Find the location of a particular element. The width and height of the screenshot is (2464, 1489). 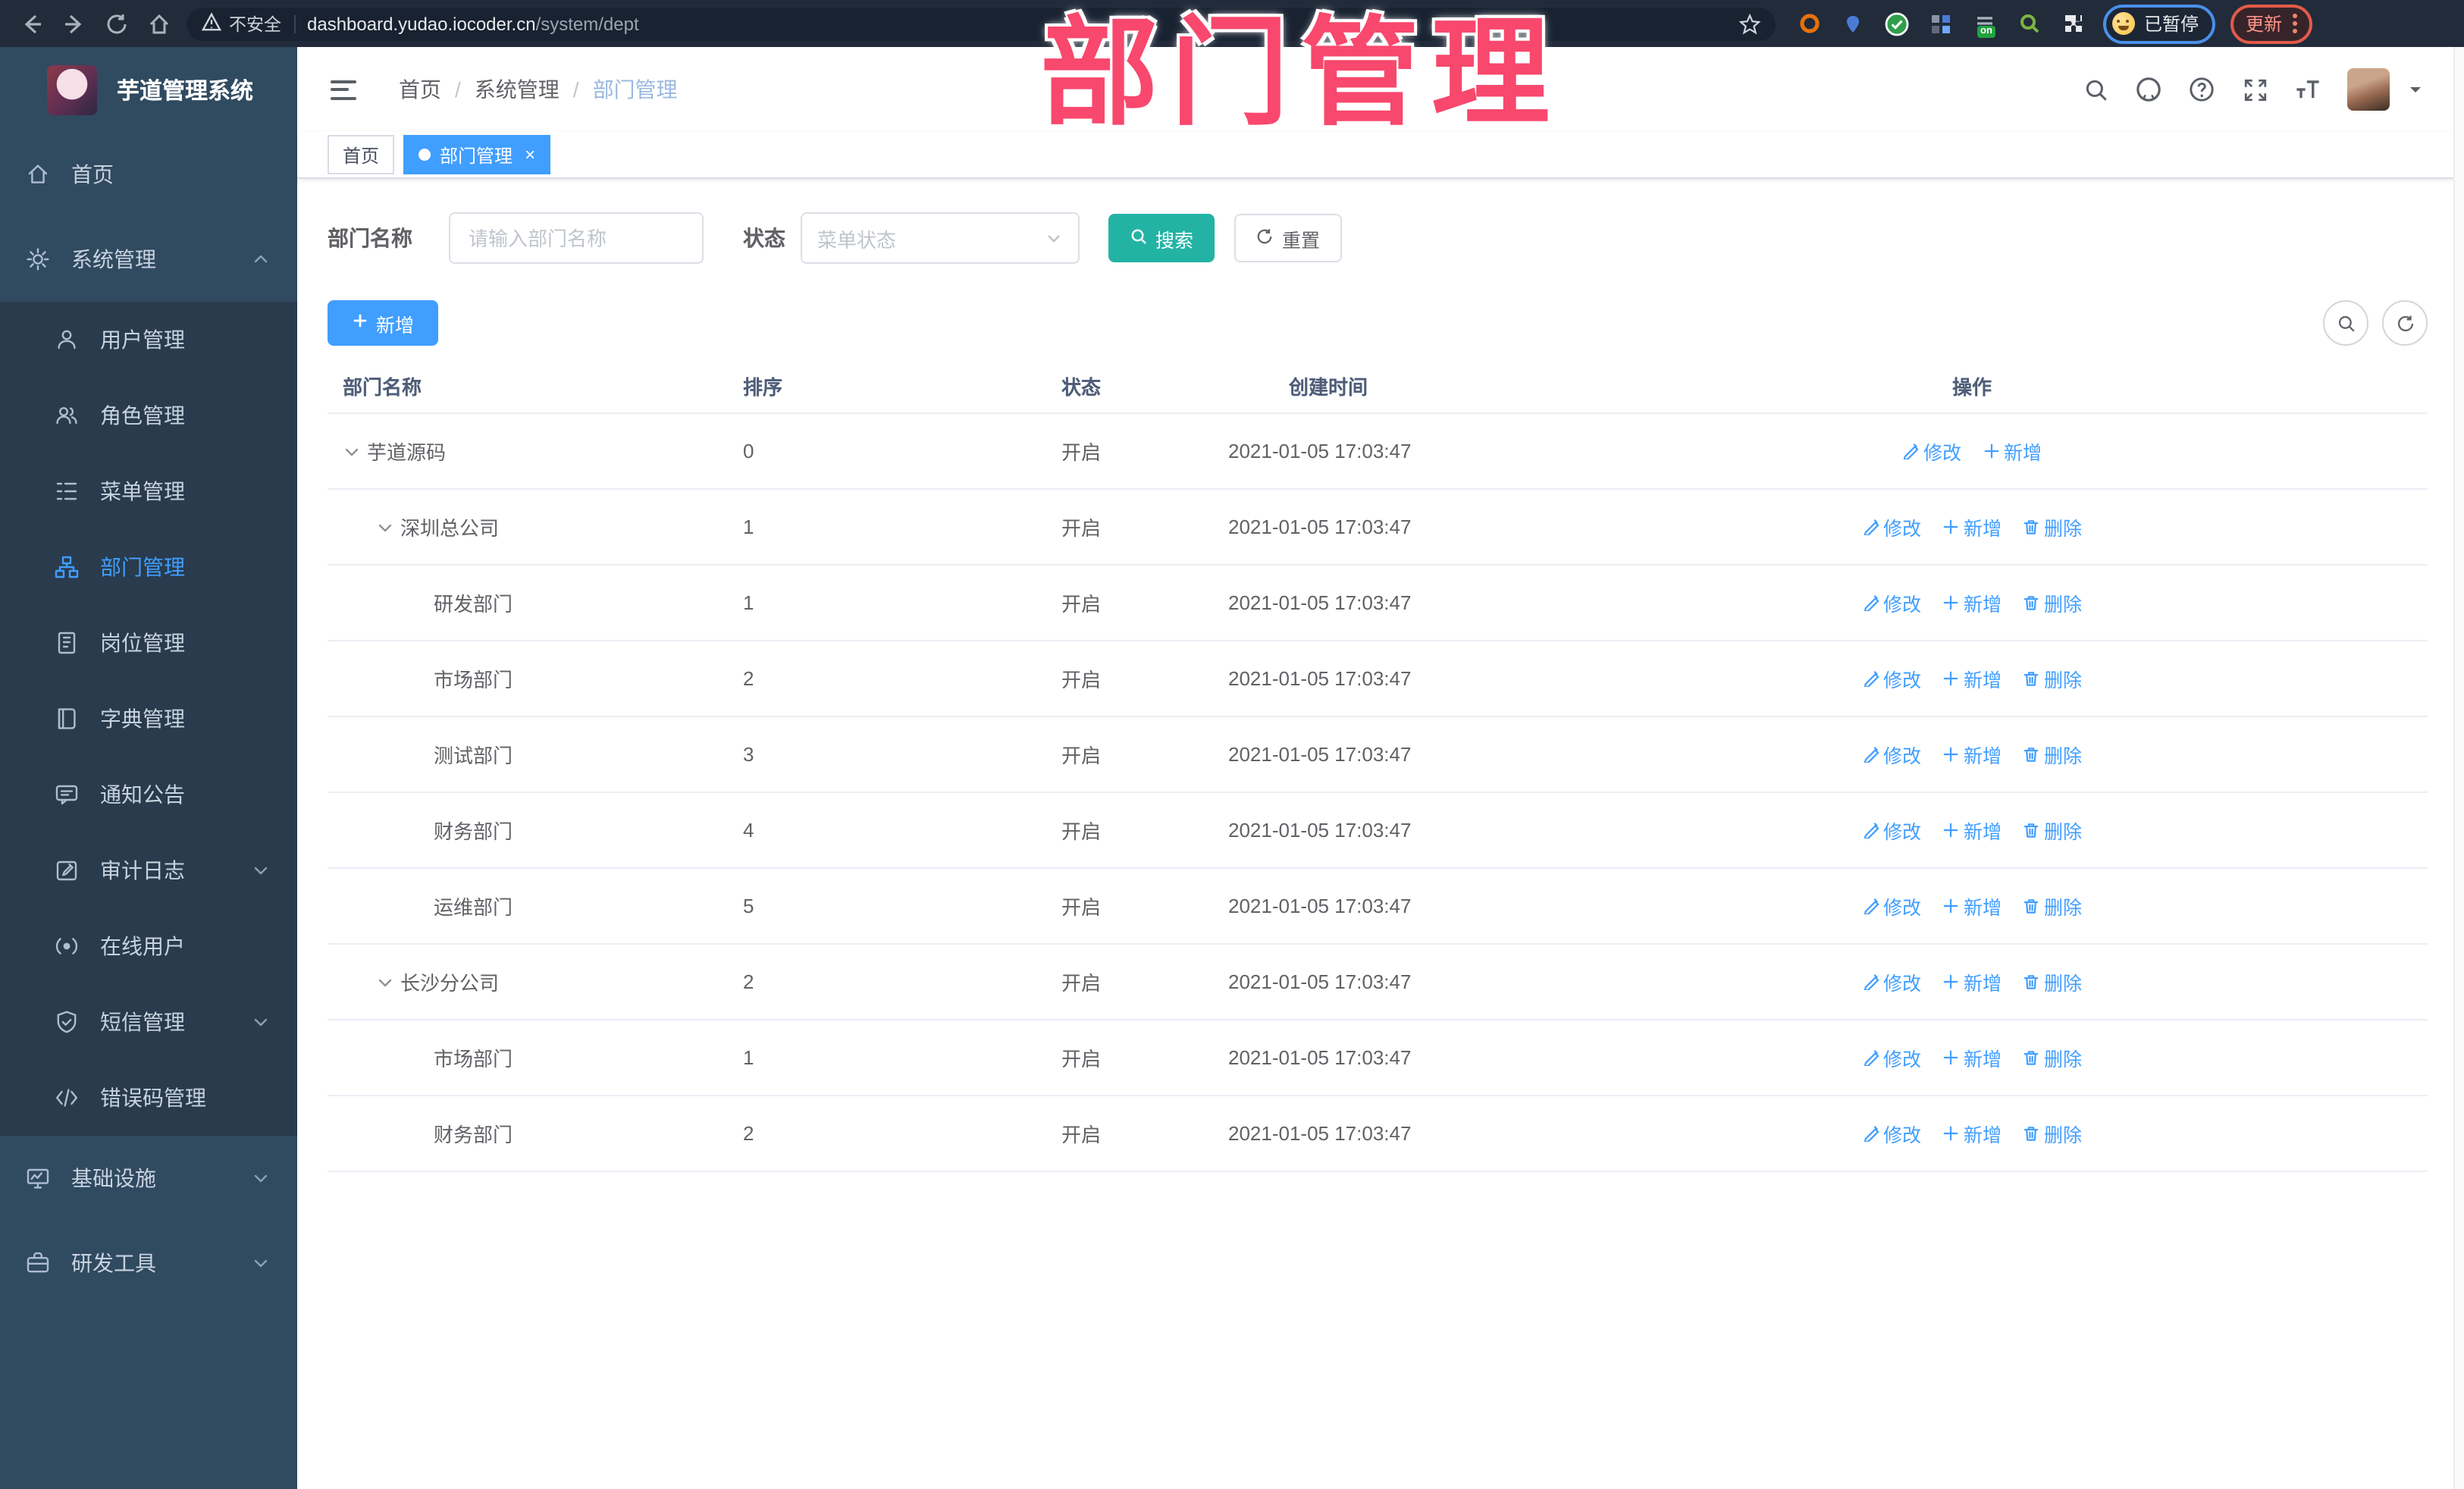

edit-icon is located at coordinates (1870, 1133).